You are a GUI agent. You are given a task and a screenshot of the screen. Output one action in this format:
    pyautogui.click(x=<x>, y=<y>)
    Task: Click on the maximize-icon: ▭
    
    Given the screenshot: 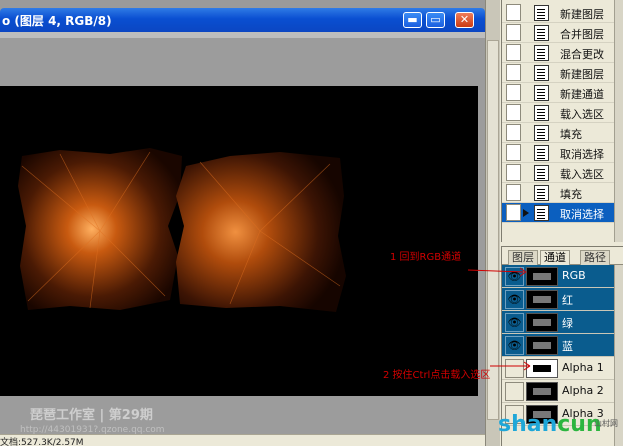 What is the action you would take?
    pyautogui.click(x=435, y=19)
    